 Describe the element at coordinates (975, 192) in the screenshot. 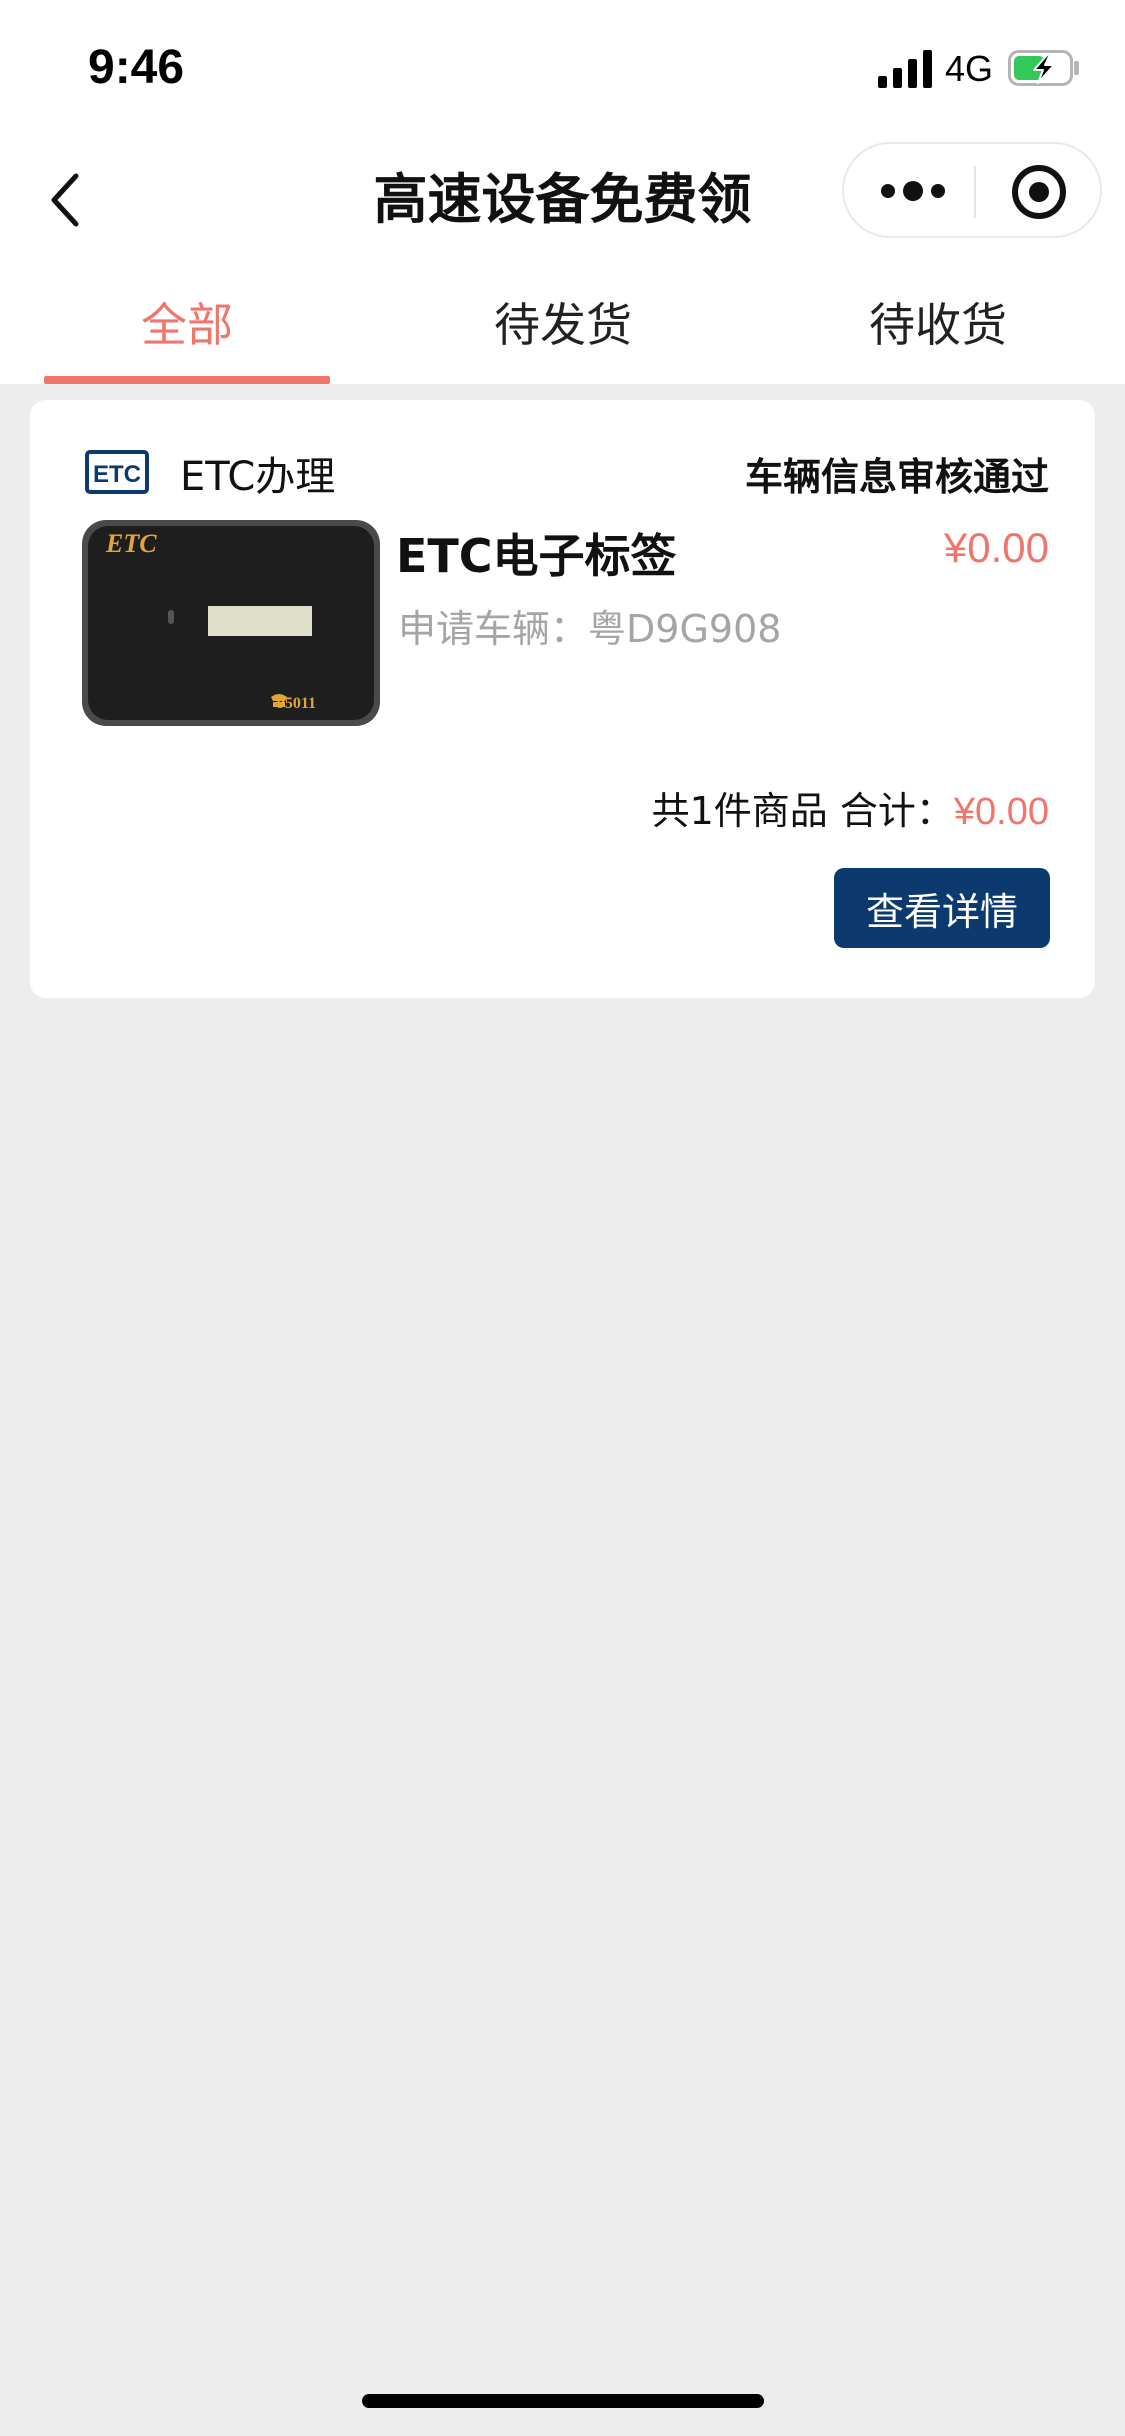

I see `capsule-divider` at that location.